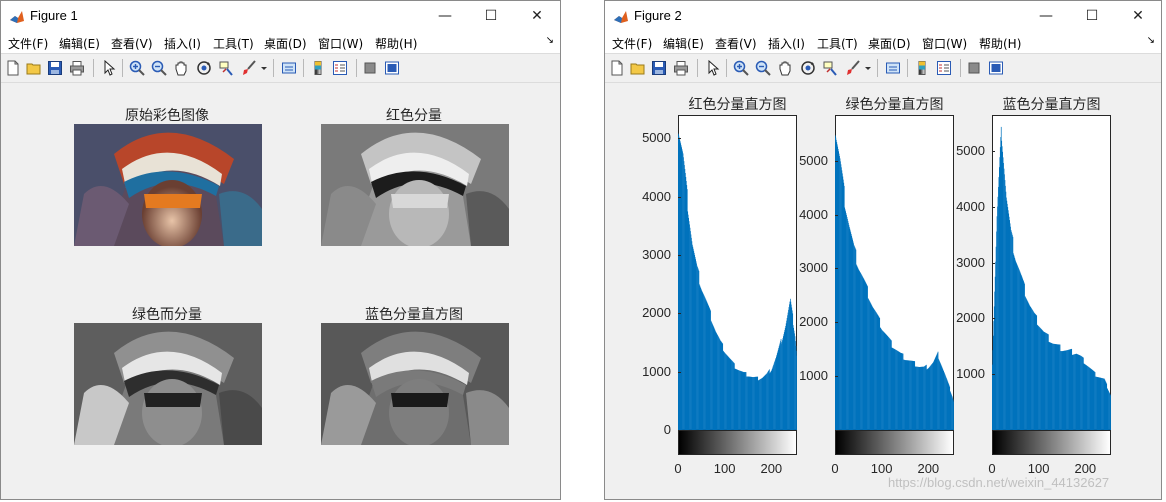 This screenshot has height=502, width=1166. What do you see at coordinates (724, 468) in the screenshot?
I see `x-tick-label: 100` at bounding box center [724, 468].